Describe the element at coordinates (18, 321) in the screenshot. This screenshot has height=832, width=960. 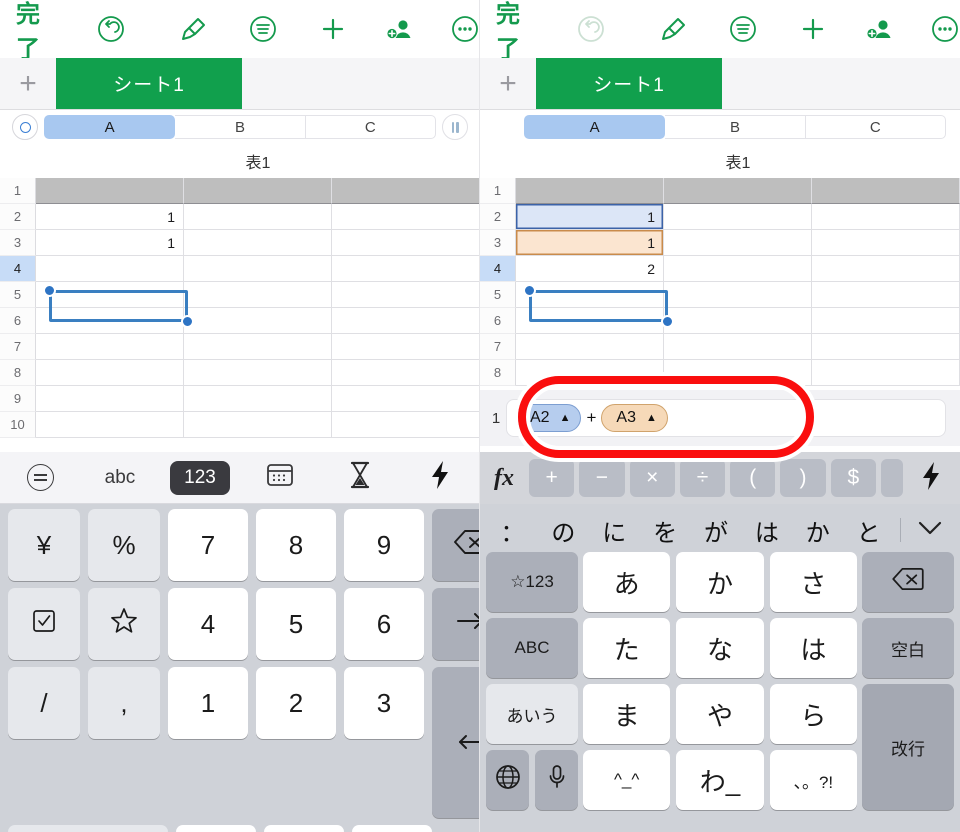
I see `row-header-6-left: 6` at that location.